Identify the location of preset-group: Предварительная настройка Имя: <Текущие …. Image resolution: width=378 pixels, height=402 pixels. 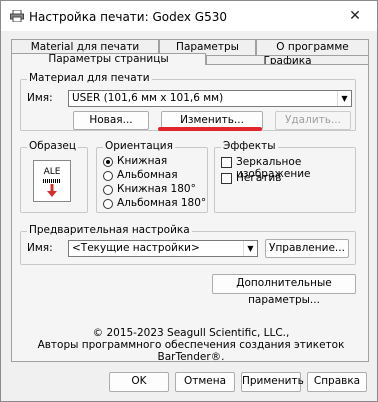
(188, 244).